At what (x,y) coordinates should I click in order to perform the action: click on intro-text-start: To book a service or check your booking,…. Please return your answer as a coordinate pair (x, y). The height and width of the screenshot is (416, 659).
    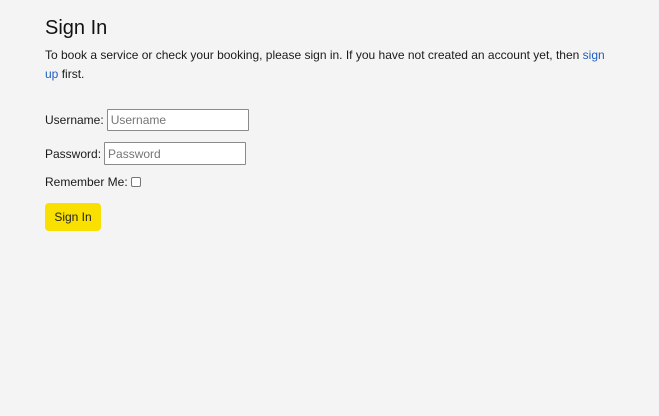
    Looking at the image, I should click on (314, 55).